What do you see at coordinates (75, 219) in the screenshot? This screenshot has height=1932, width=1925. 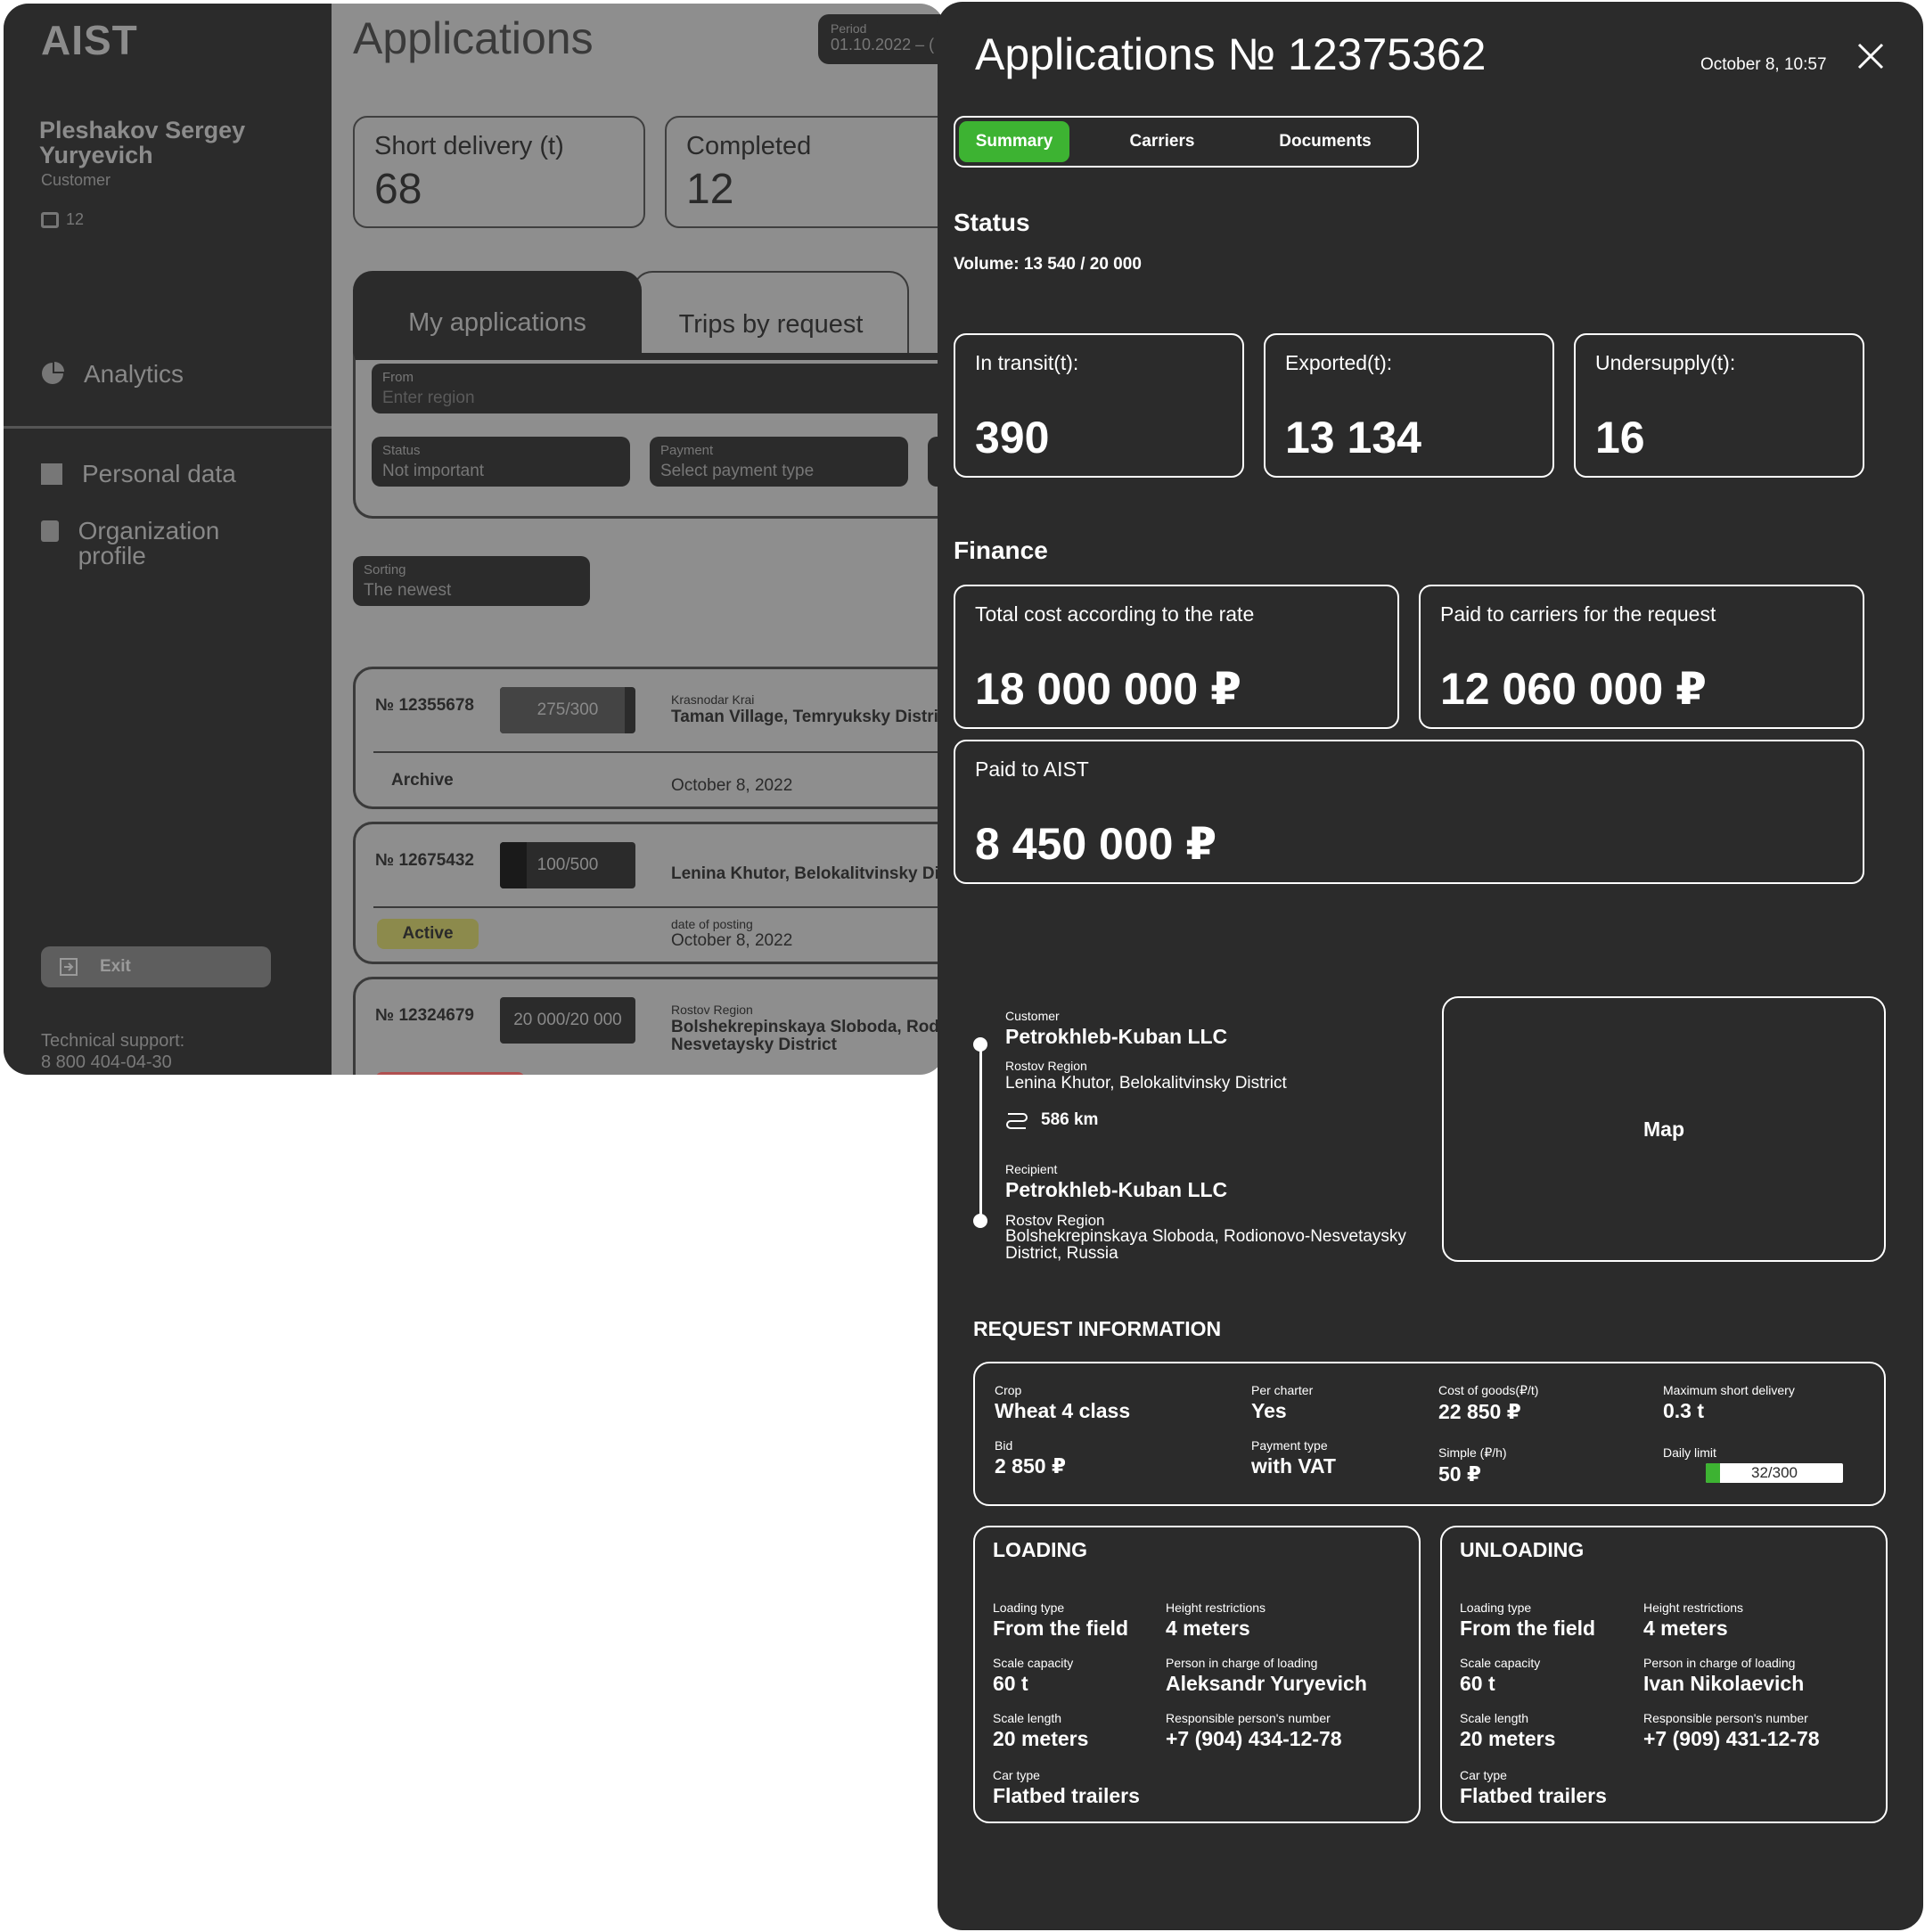 I see `user-count-value: 12` at bounding box center [75, 219].